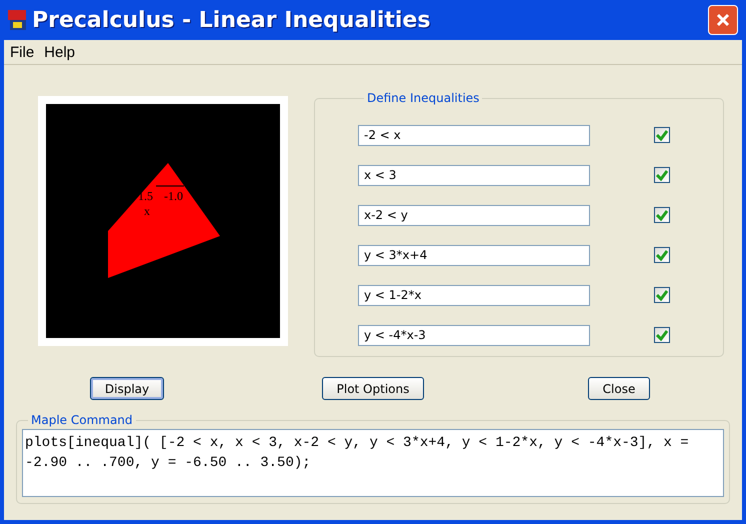 The height and width of the screenshot is (524, 746). I want to click on window-title: Precalculus - Linear Inequalities, so click(232, 20).